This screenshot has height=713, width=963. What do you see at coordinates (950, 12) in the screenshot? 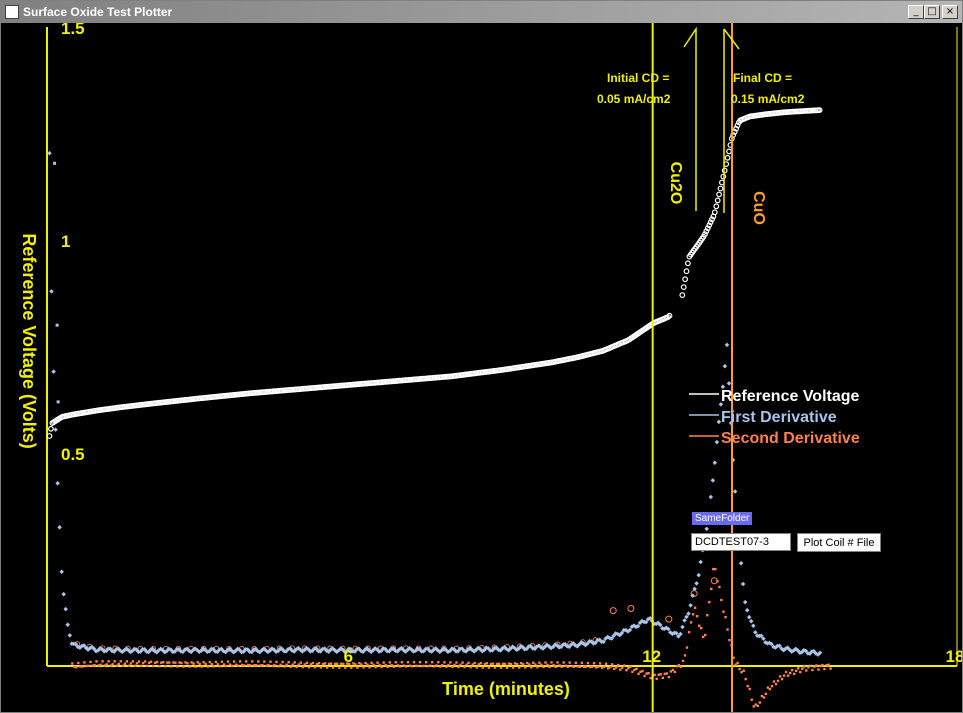
I see `close-button: ×` at bounding box center [950, 12].